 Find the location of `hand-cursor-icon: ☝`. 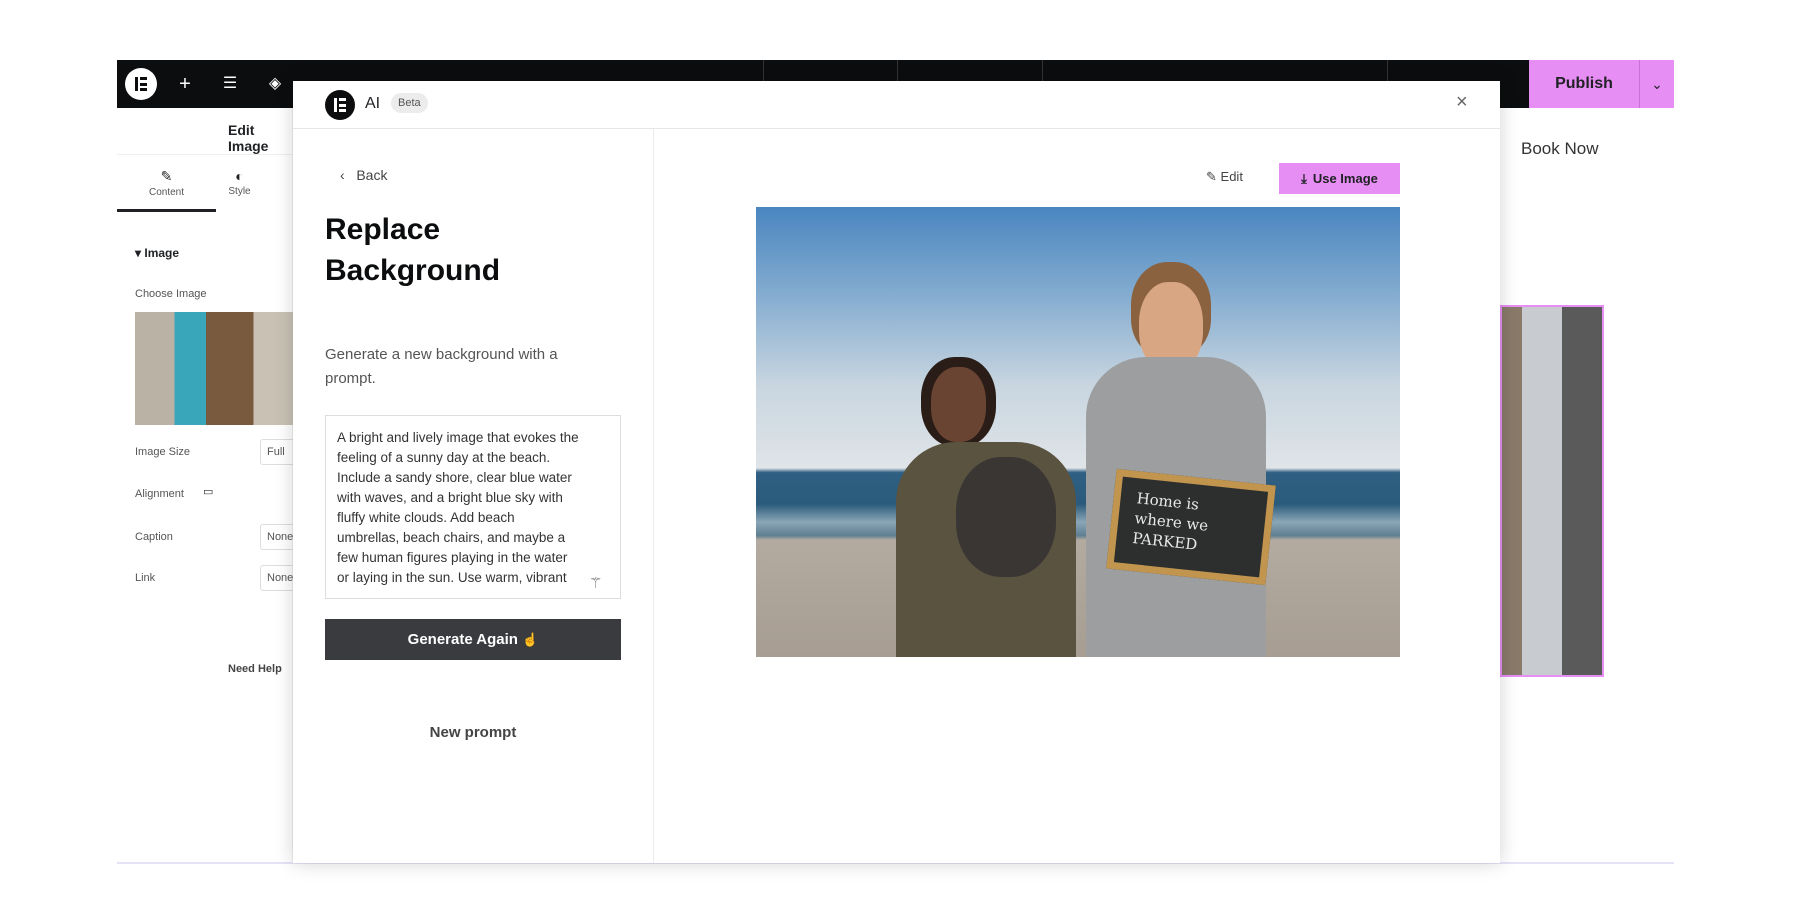

hand-cursor-icon: ☝ is located at coordinates (530, 639).